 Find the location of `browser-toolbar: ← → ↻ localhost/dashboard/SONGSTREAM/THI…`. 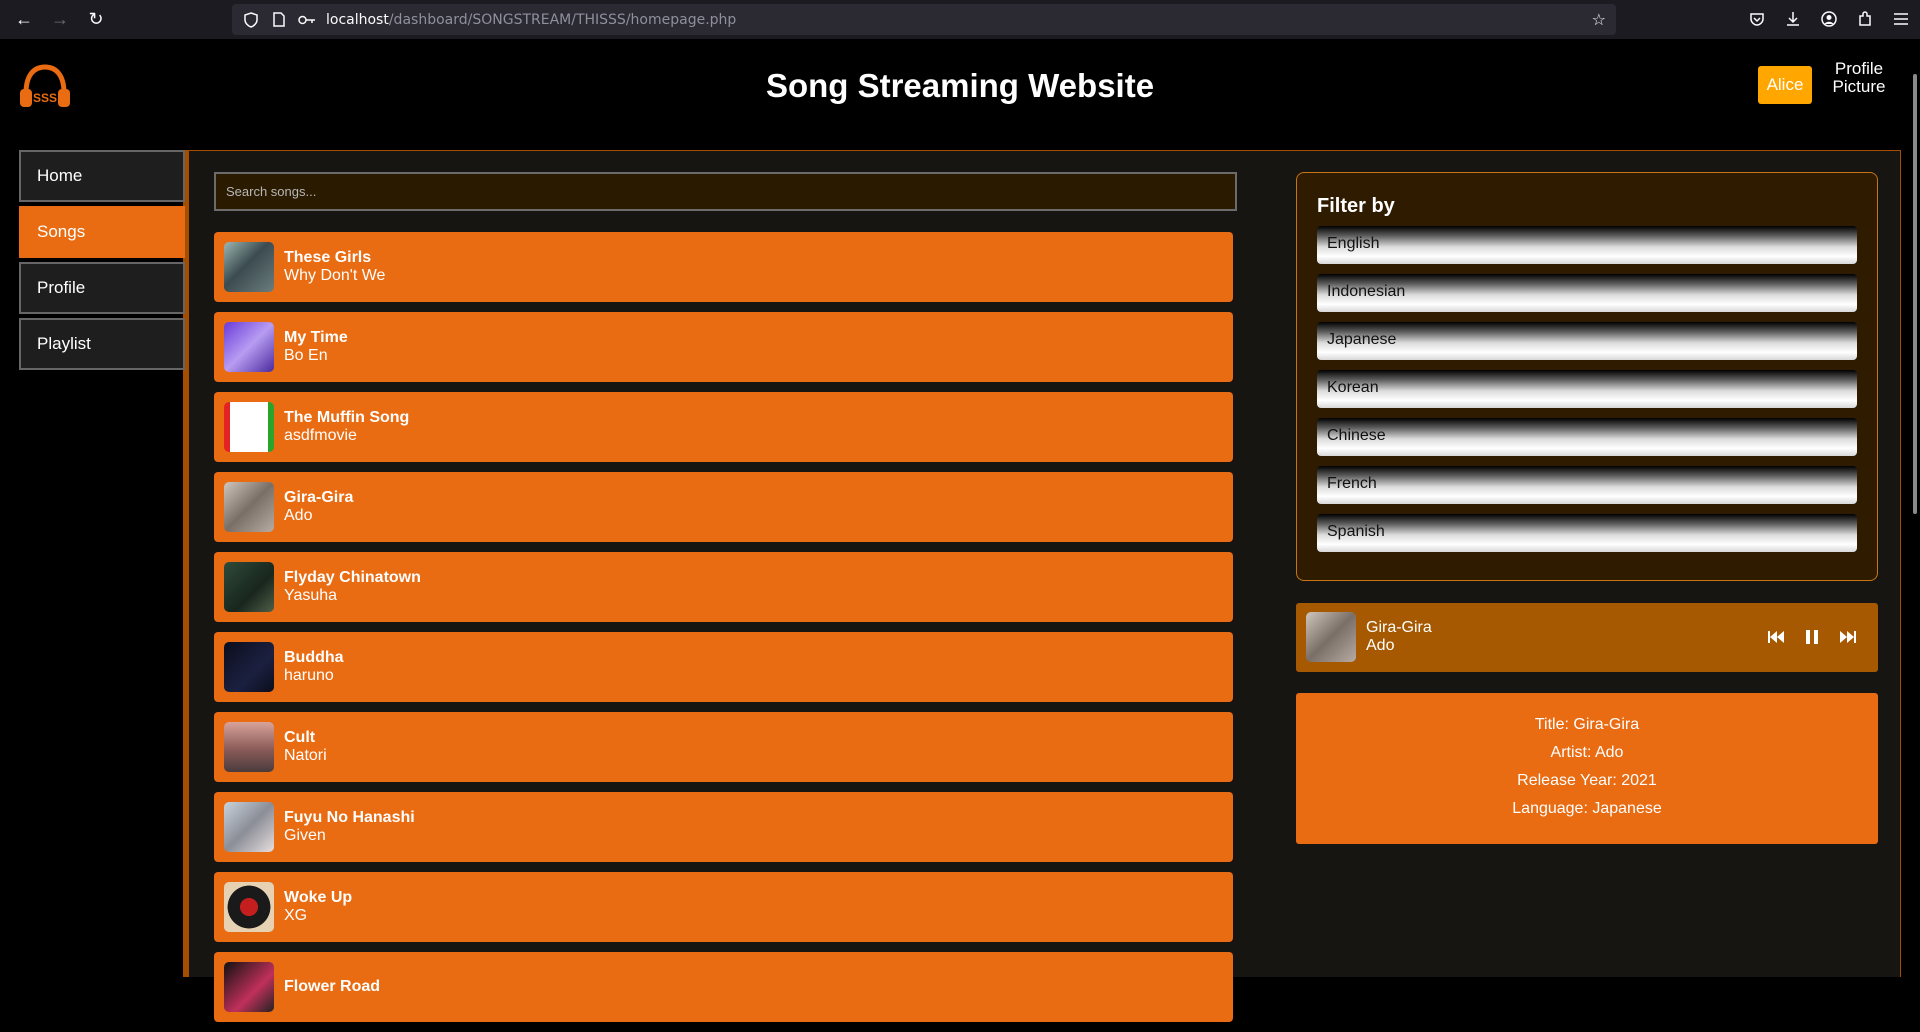

browser-toolbar: ← → ↻ localhost/dashboard/SONGSTREAM/THI… is located at coordinates (960, 19).